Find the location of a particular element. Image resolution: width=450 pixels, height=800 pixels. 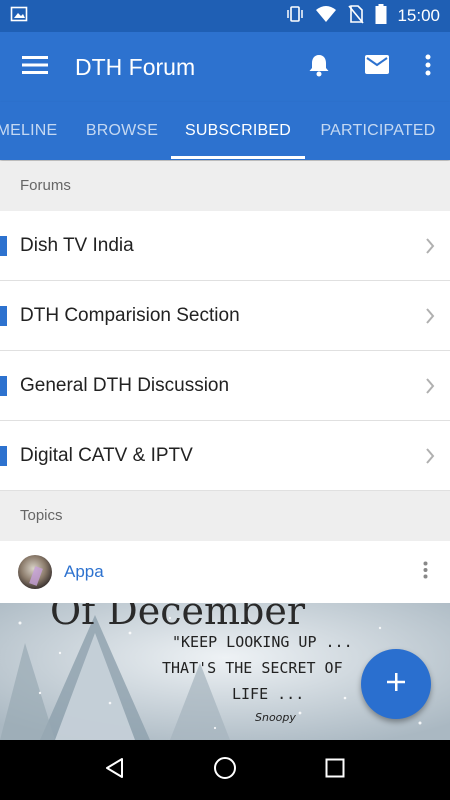

status-bar: 15:00 is located at coordinates (225, 16).